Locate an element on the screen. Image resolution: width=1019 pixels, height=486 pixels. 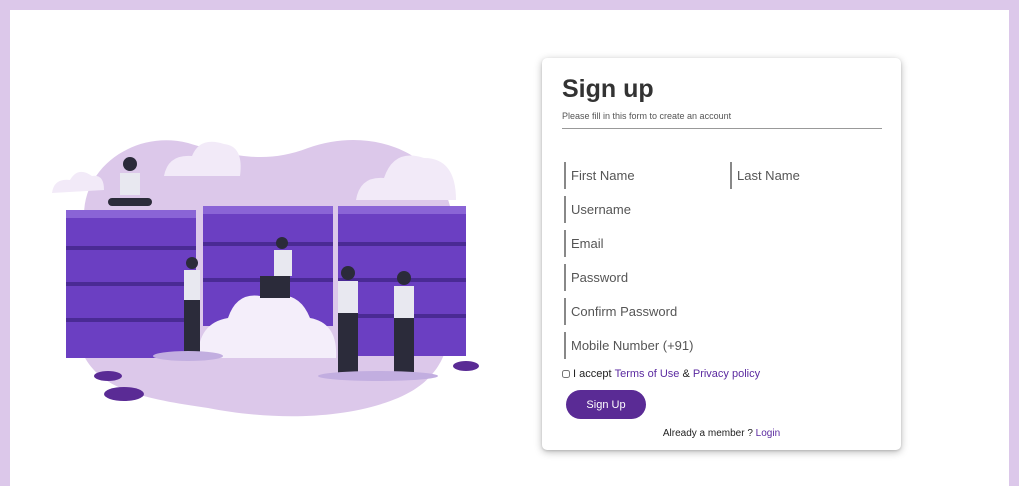
terms-and: & is located at coordinates (686, 374).